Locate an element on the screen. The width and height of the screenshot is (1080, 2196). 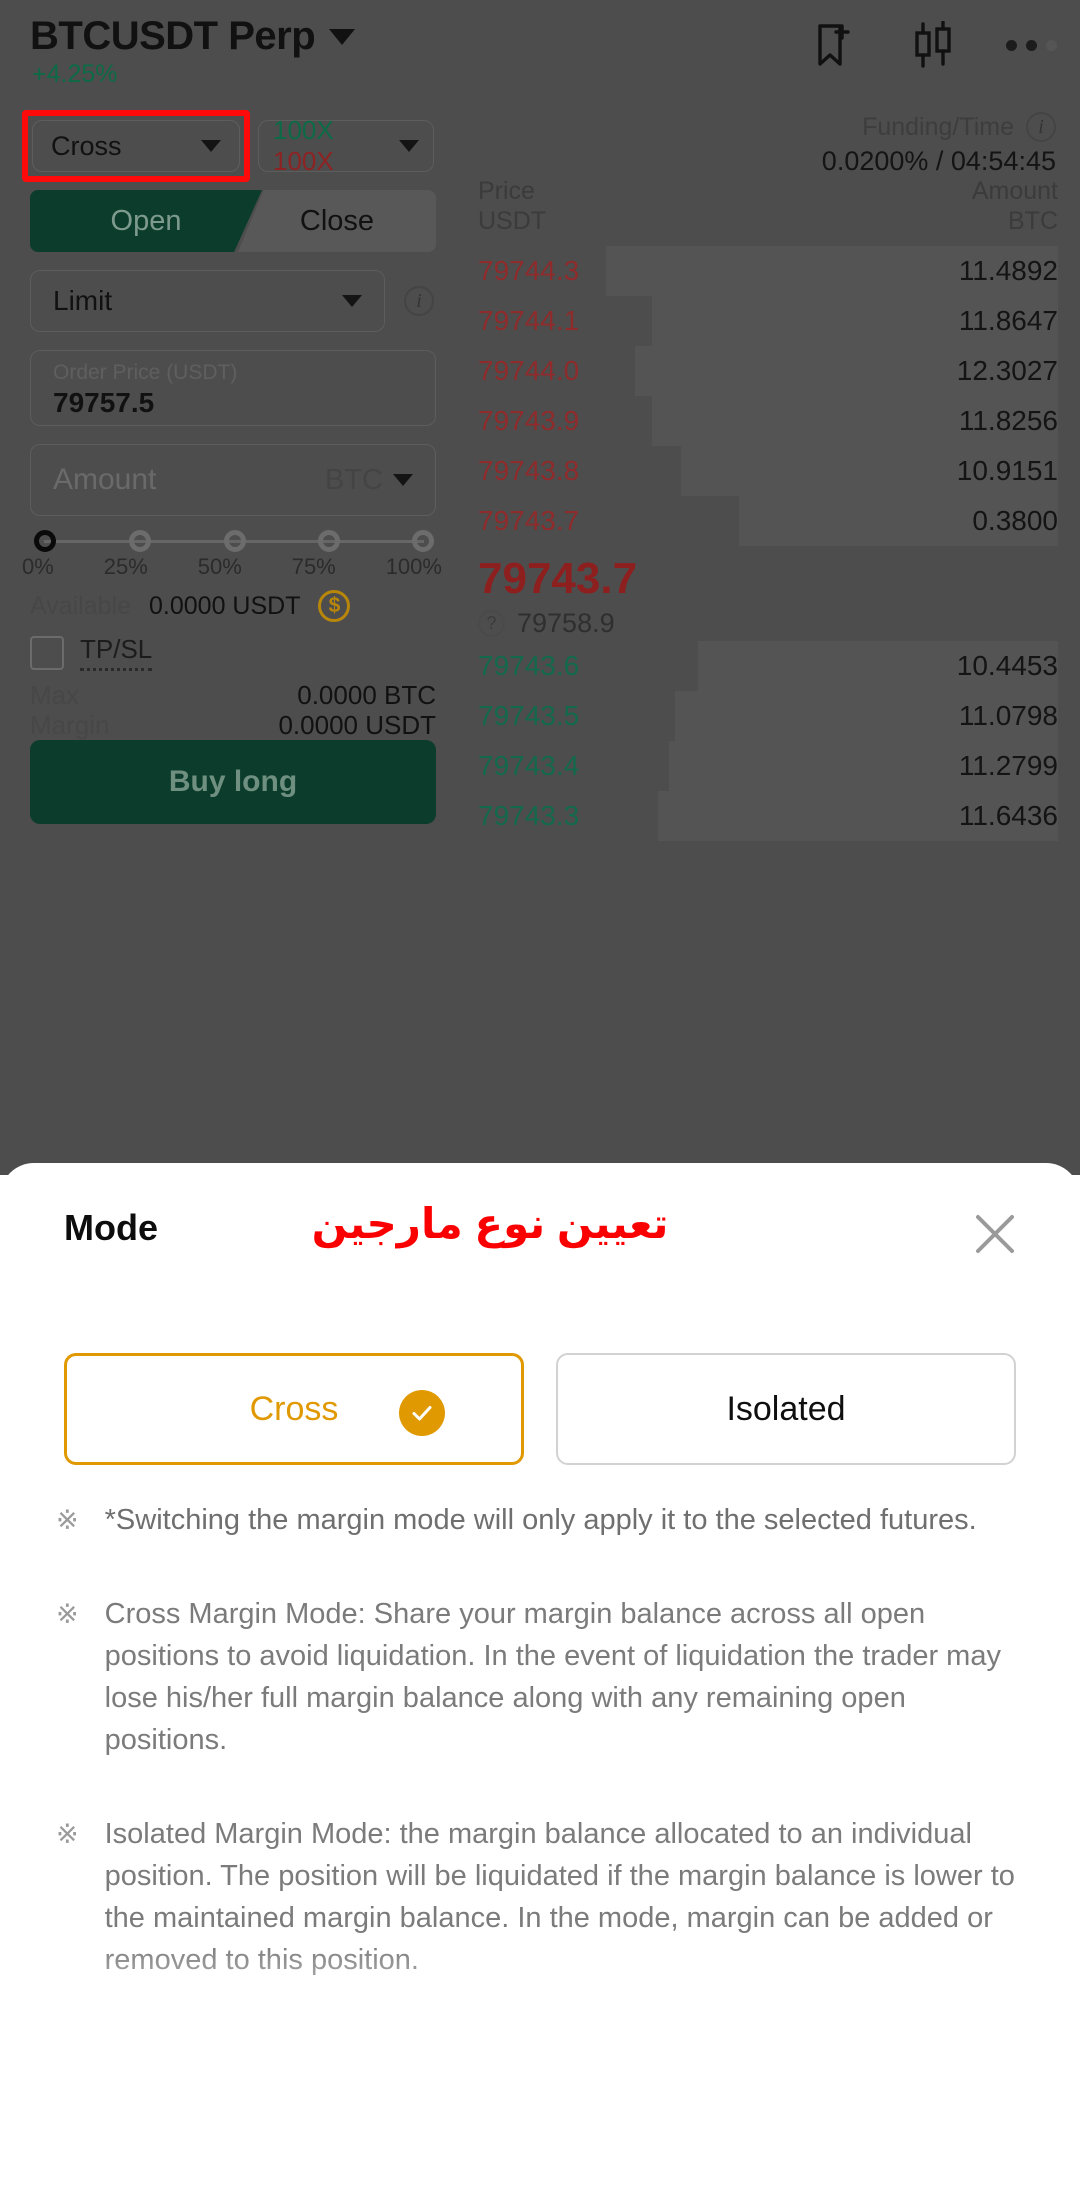
header-actions is located at coordinates (933, 45).